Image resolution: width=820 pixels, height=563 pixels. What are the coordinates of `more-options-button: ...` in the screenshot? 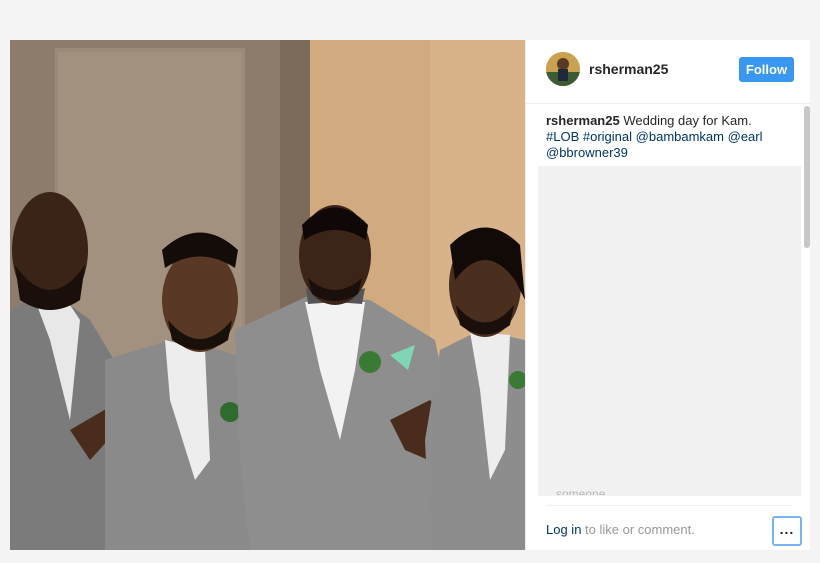 It's located at (787, 531).